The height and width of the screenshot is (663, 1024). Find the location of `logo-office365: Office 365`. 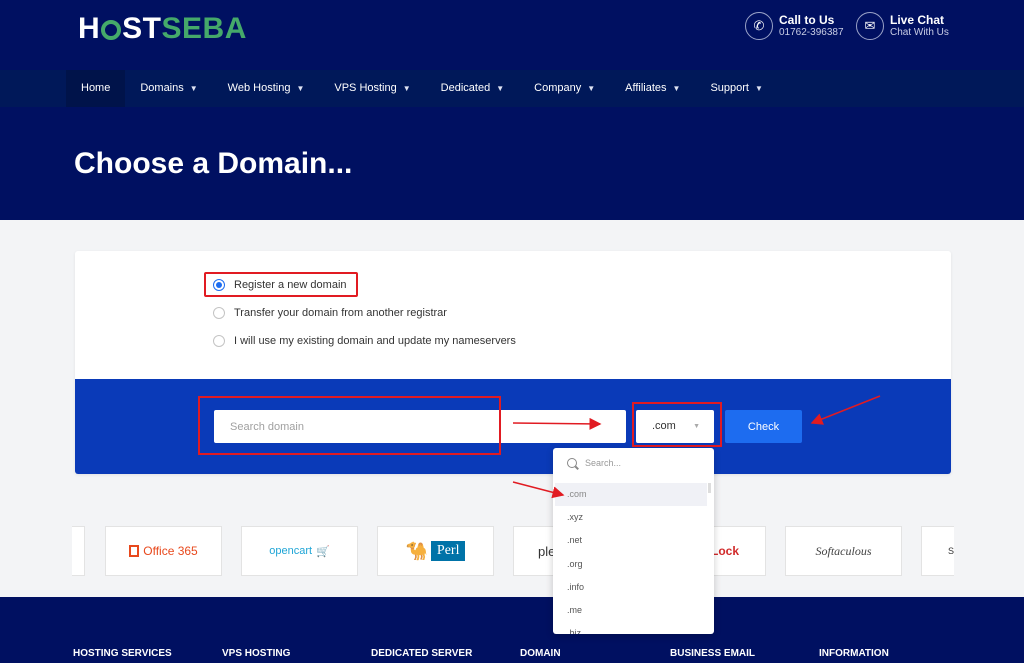

logo-office365: Office 365 is located at coordinates (163, 551).